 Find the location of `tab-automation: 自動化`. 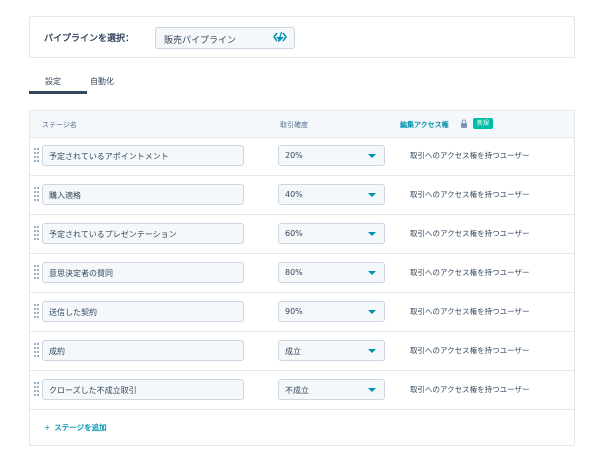

tab-automation: 自動化 is located at coordinates (102, 81).